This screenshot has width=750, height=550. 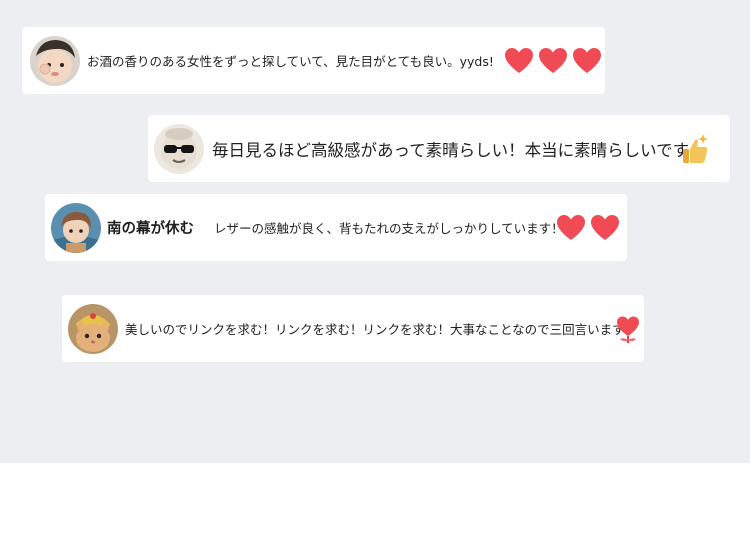 I want to click on thumbs-up-sparkle-icon, so click(x=696, y=149).